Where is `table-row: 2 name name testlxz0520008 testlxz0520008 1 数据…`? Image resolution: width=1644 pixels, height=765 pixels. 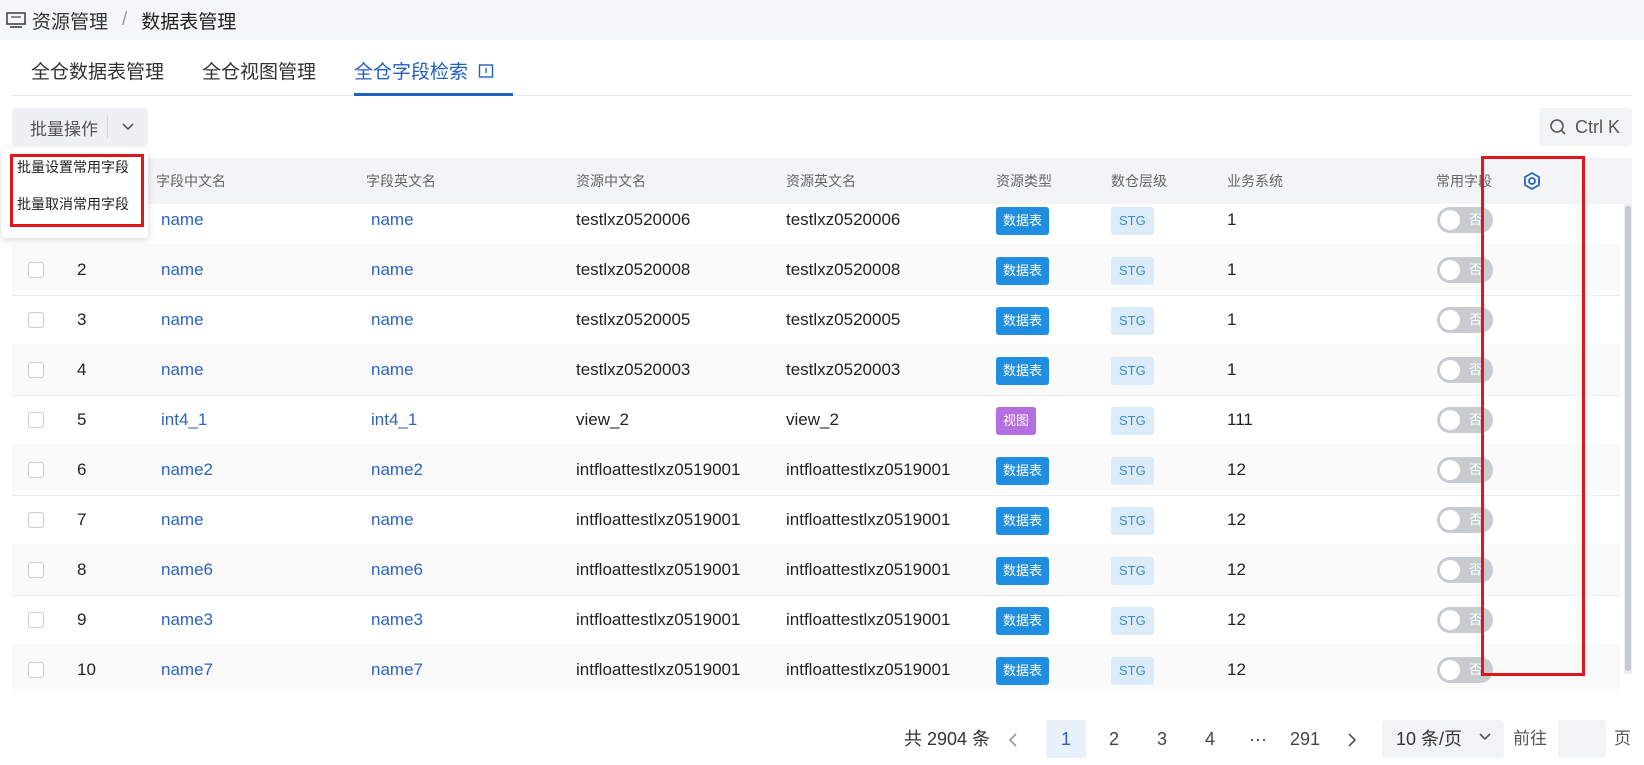
table-row: 2 name name testlxz0520008 testlxz0520008 1 数据… is located at coordinates (816, 270).